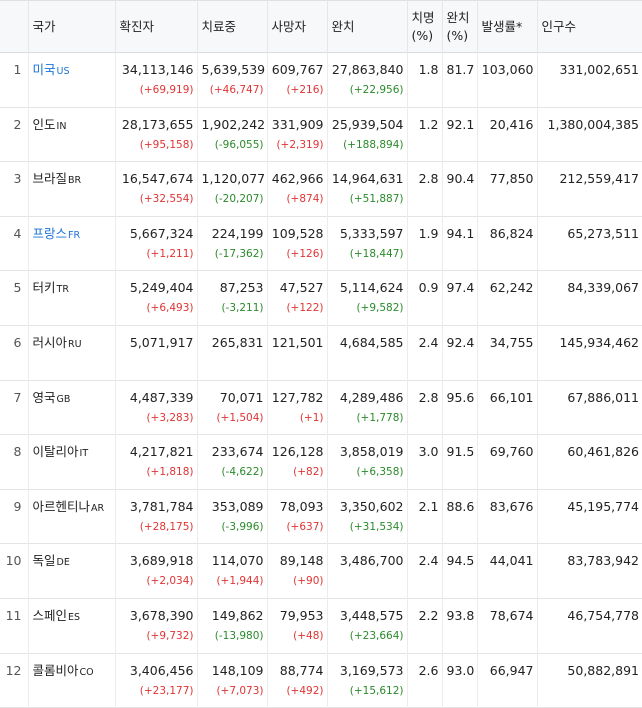 Image resolution: width=642 pixels, height=708 pixels. I want to click on country-name: 프랑스, so click(50, 233).